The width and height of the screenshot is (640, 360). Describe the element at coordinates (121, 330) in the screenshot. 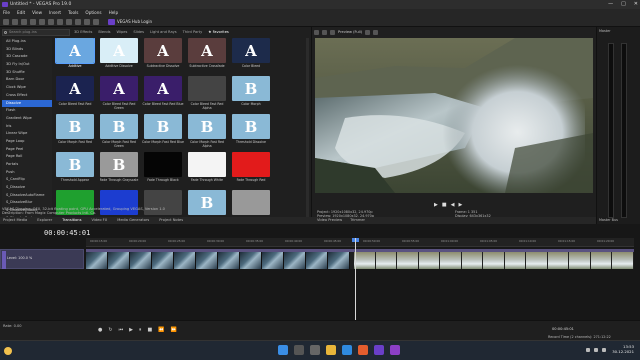

I see `play-from-start-icon: ⏮` at that location.